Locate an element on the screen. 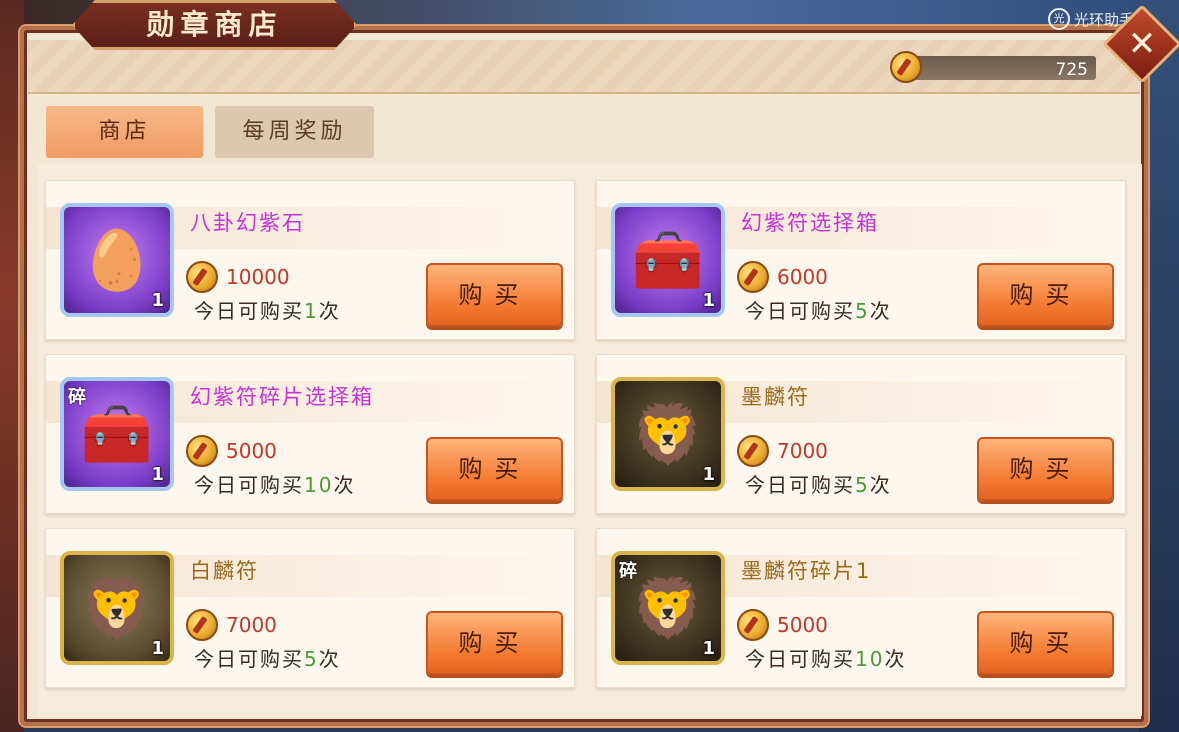 The image size is (1179, 732). shop-item-card: 🧰 1 幻紫符选择箱 6000 今日可购买5次 购买 is located at coordinates (861, 260).